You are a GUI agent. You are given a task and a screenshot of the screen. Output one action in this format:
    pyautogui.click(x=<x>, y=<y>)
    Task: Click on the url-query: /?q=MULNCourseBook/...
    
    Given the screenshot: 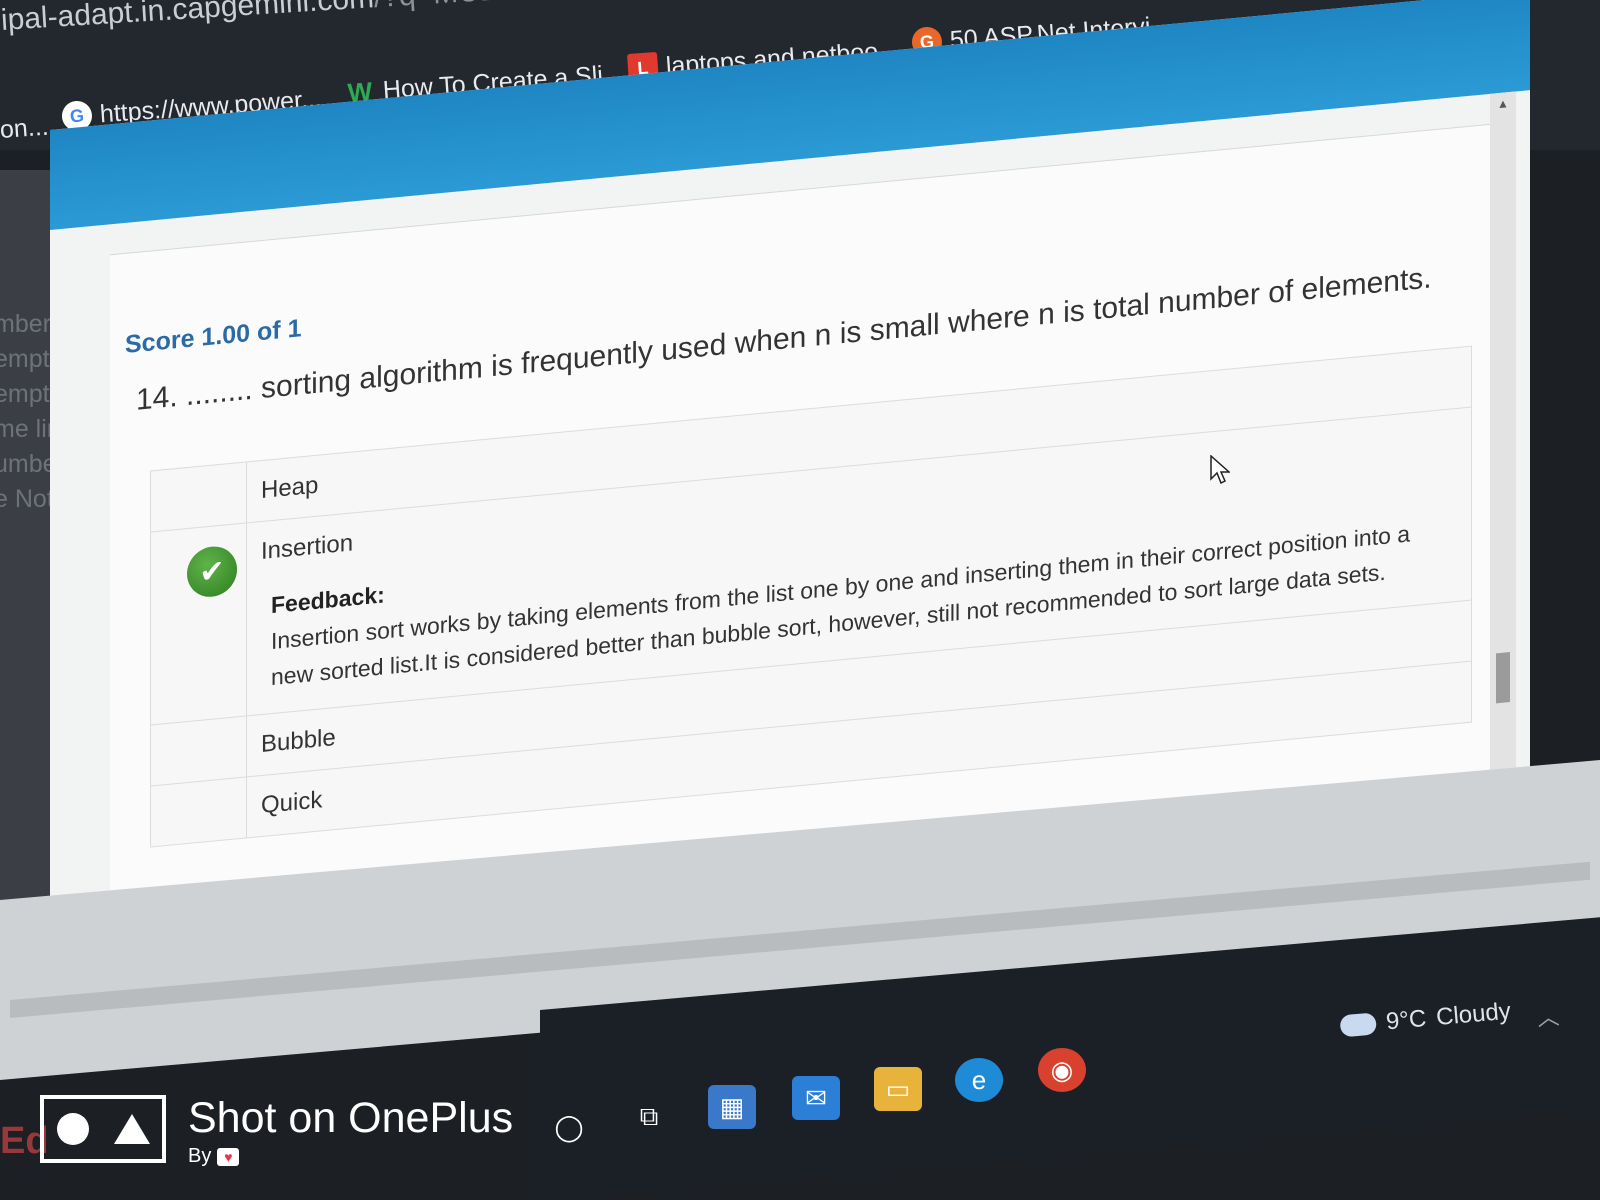 What is the action you would take?
    pyautogui.click(x=545, y=7)
    